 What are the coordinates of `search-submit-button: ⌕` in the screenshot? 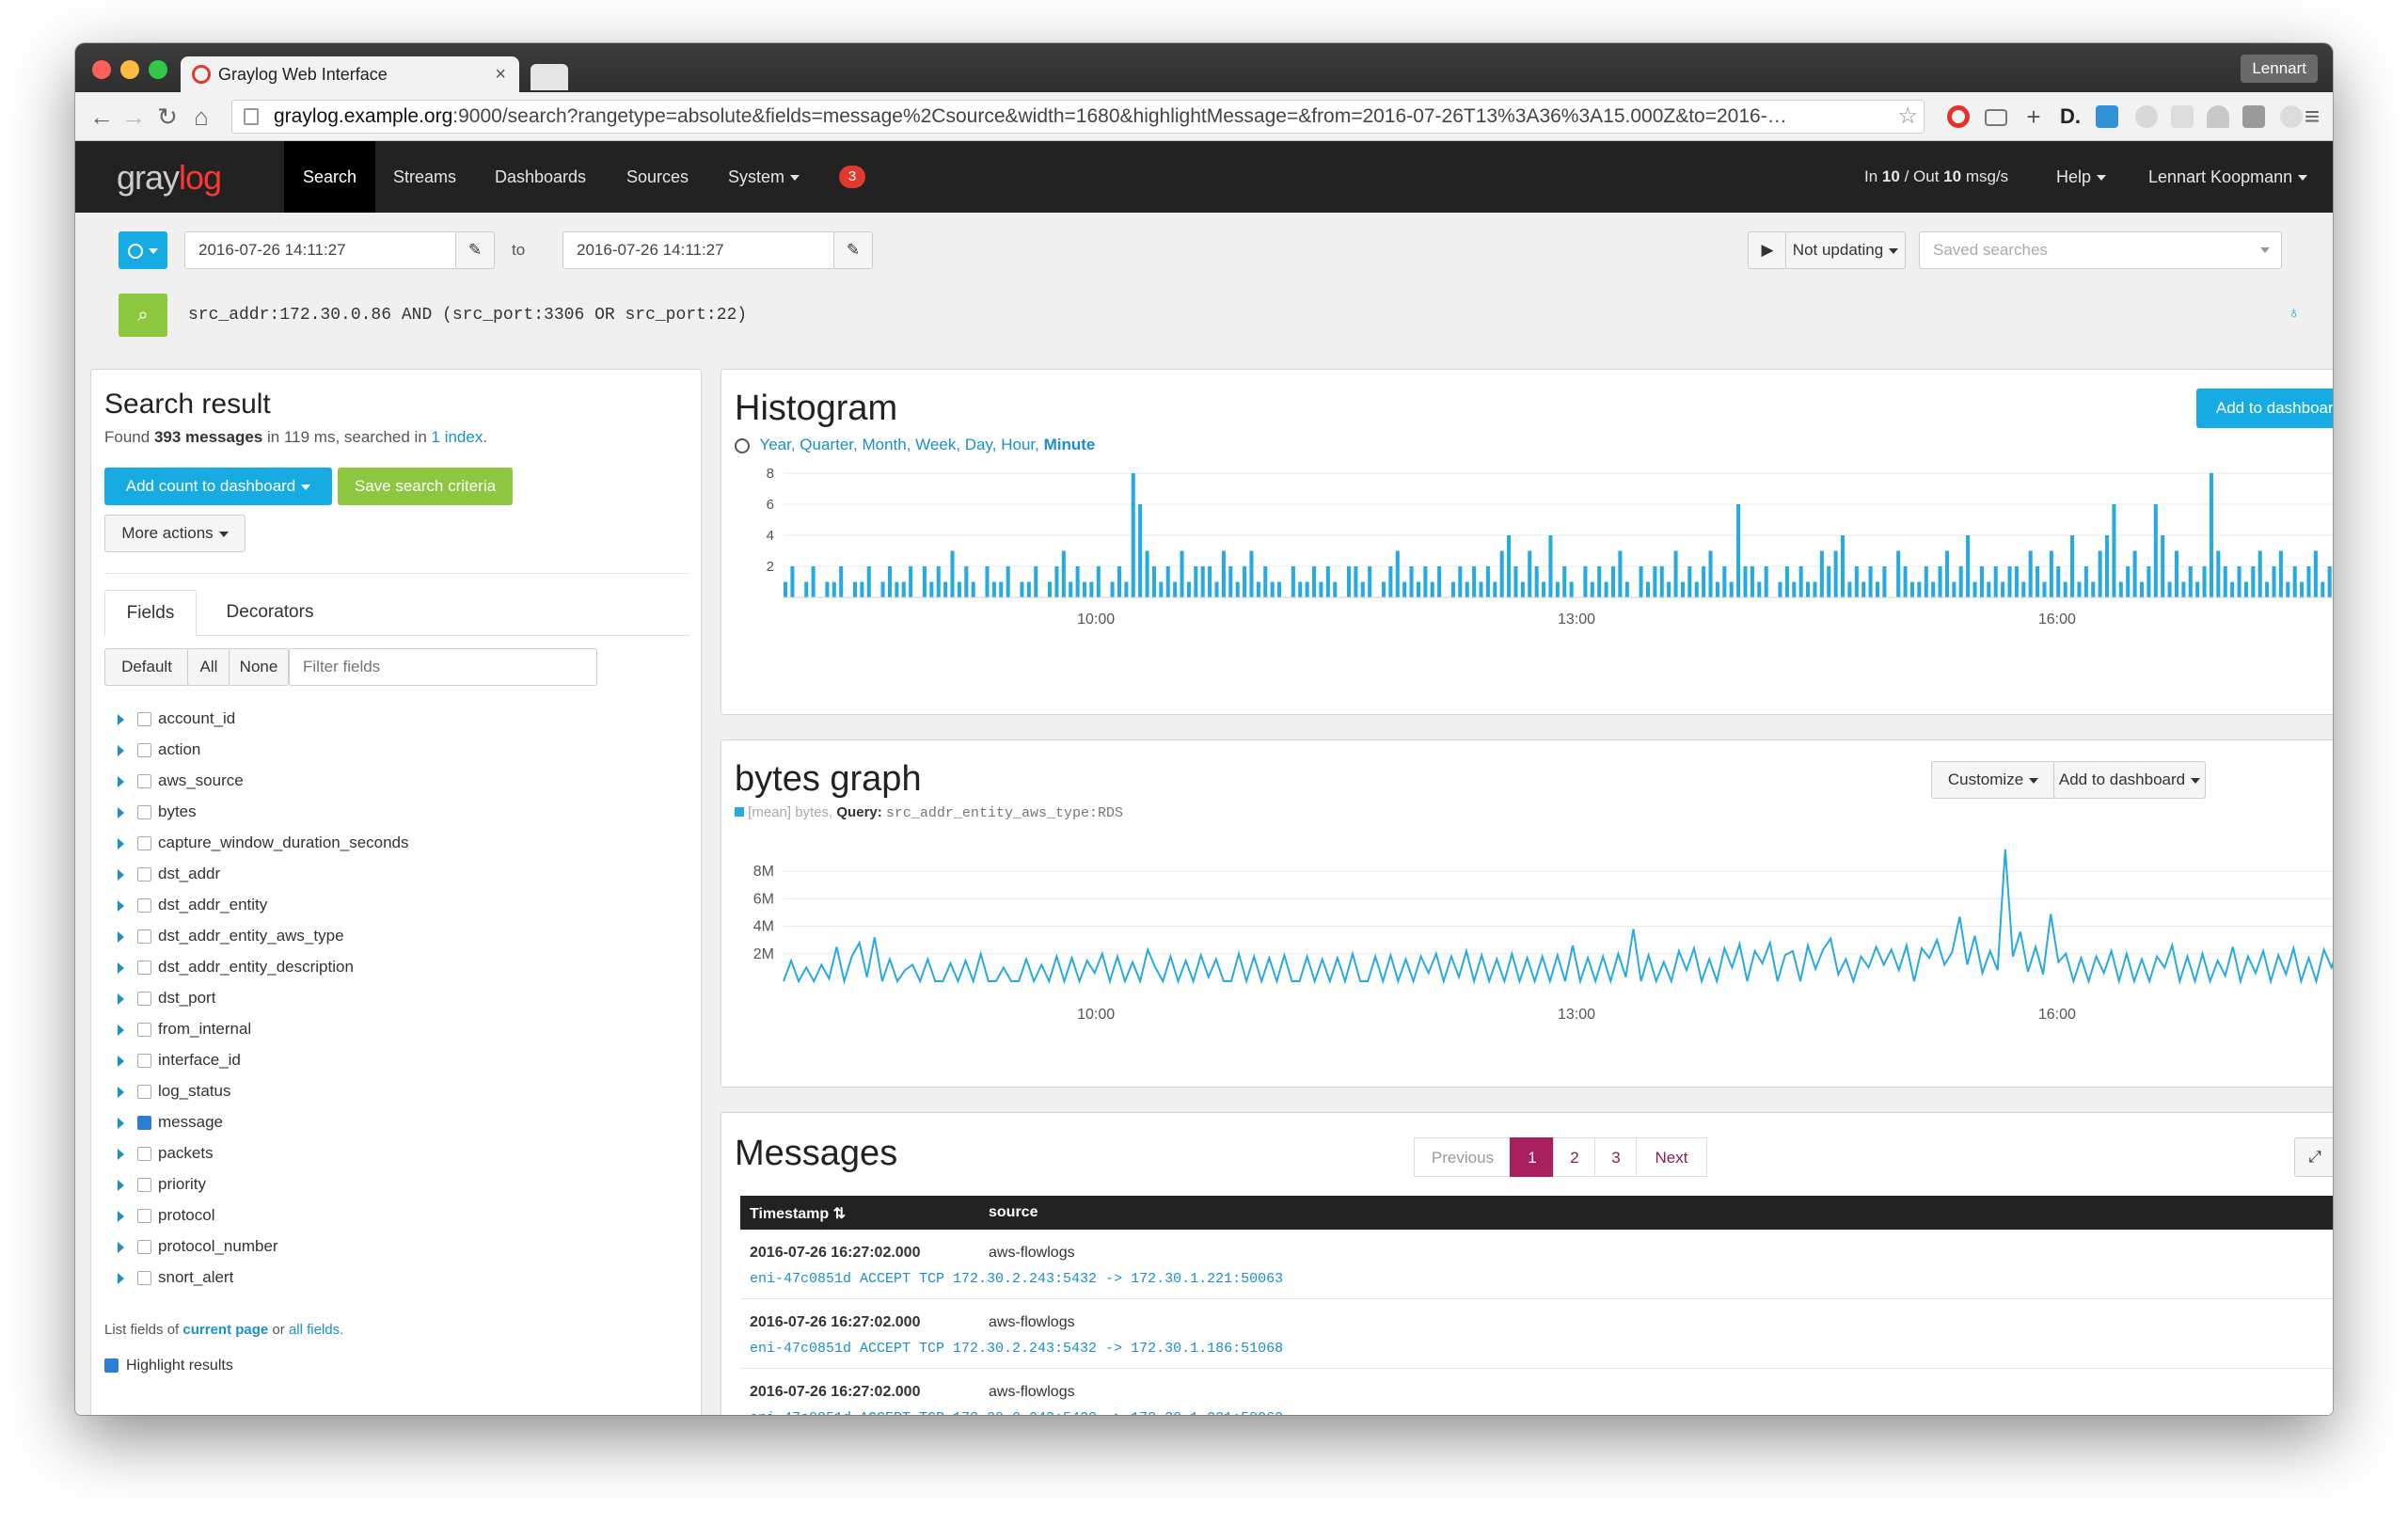 It's located at (143, 315).